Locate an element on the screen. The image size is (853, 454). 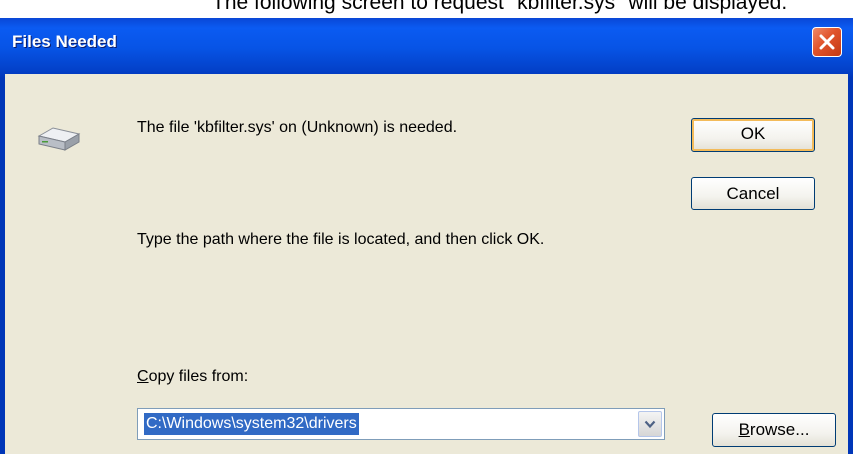
path-input-value: C:\Windows\system32\drivers is located at coordinates (251, 424).